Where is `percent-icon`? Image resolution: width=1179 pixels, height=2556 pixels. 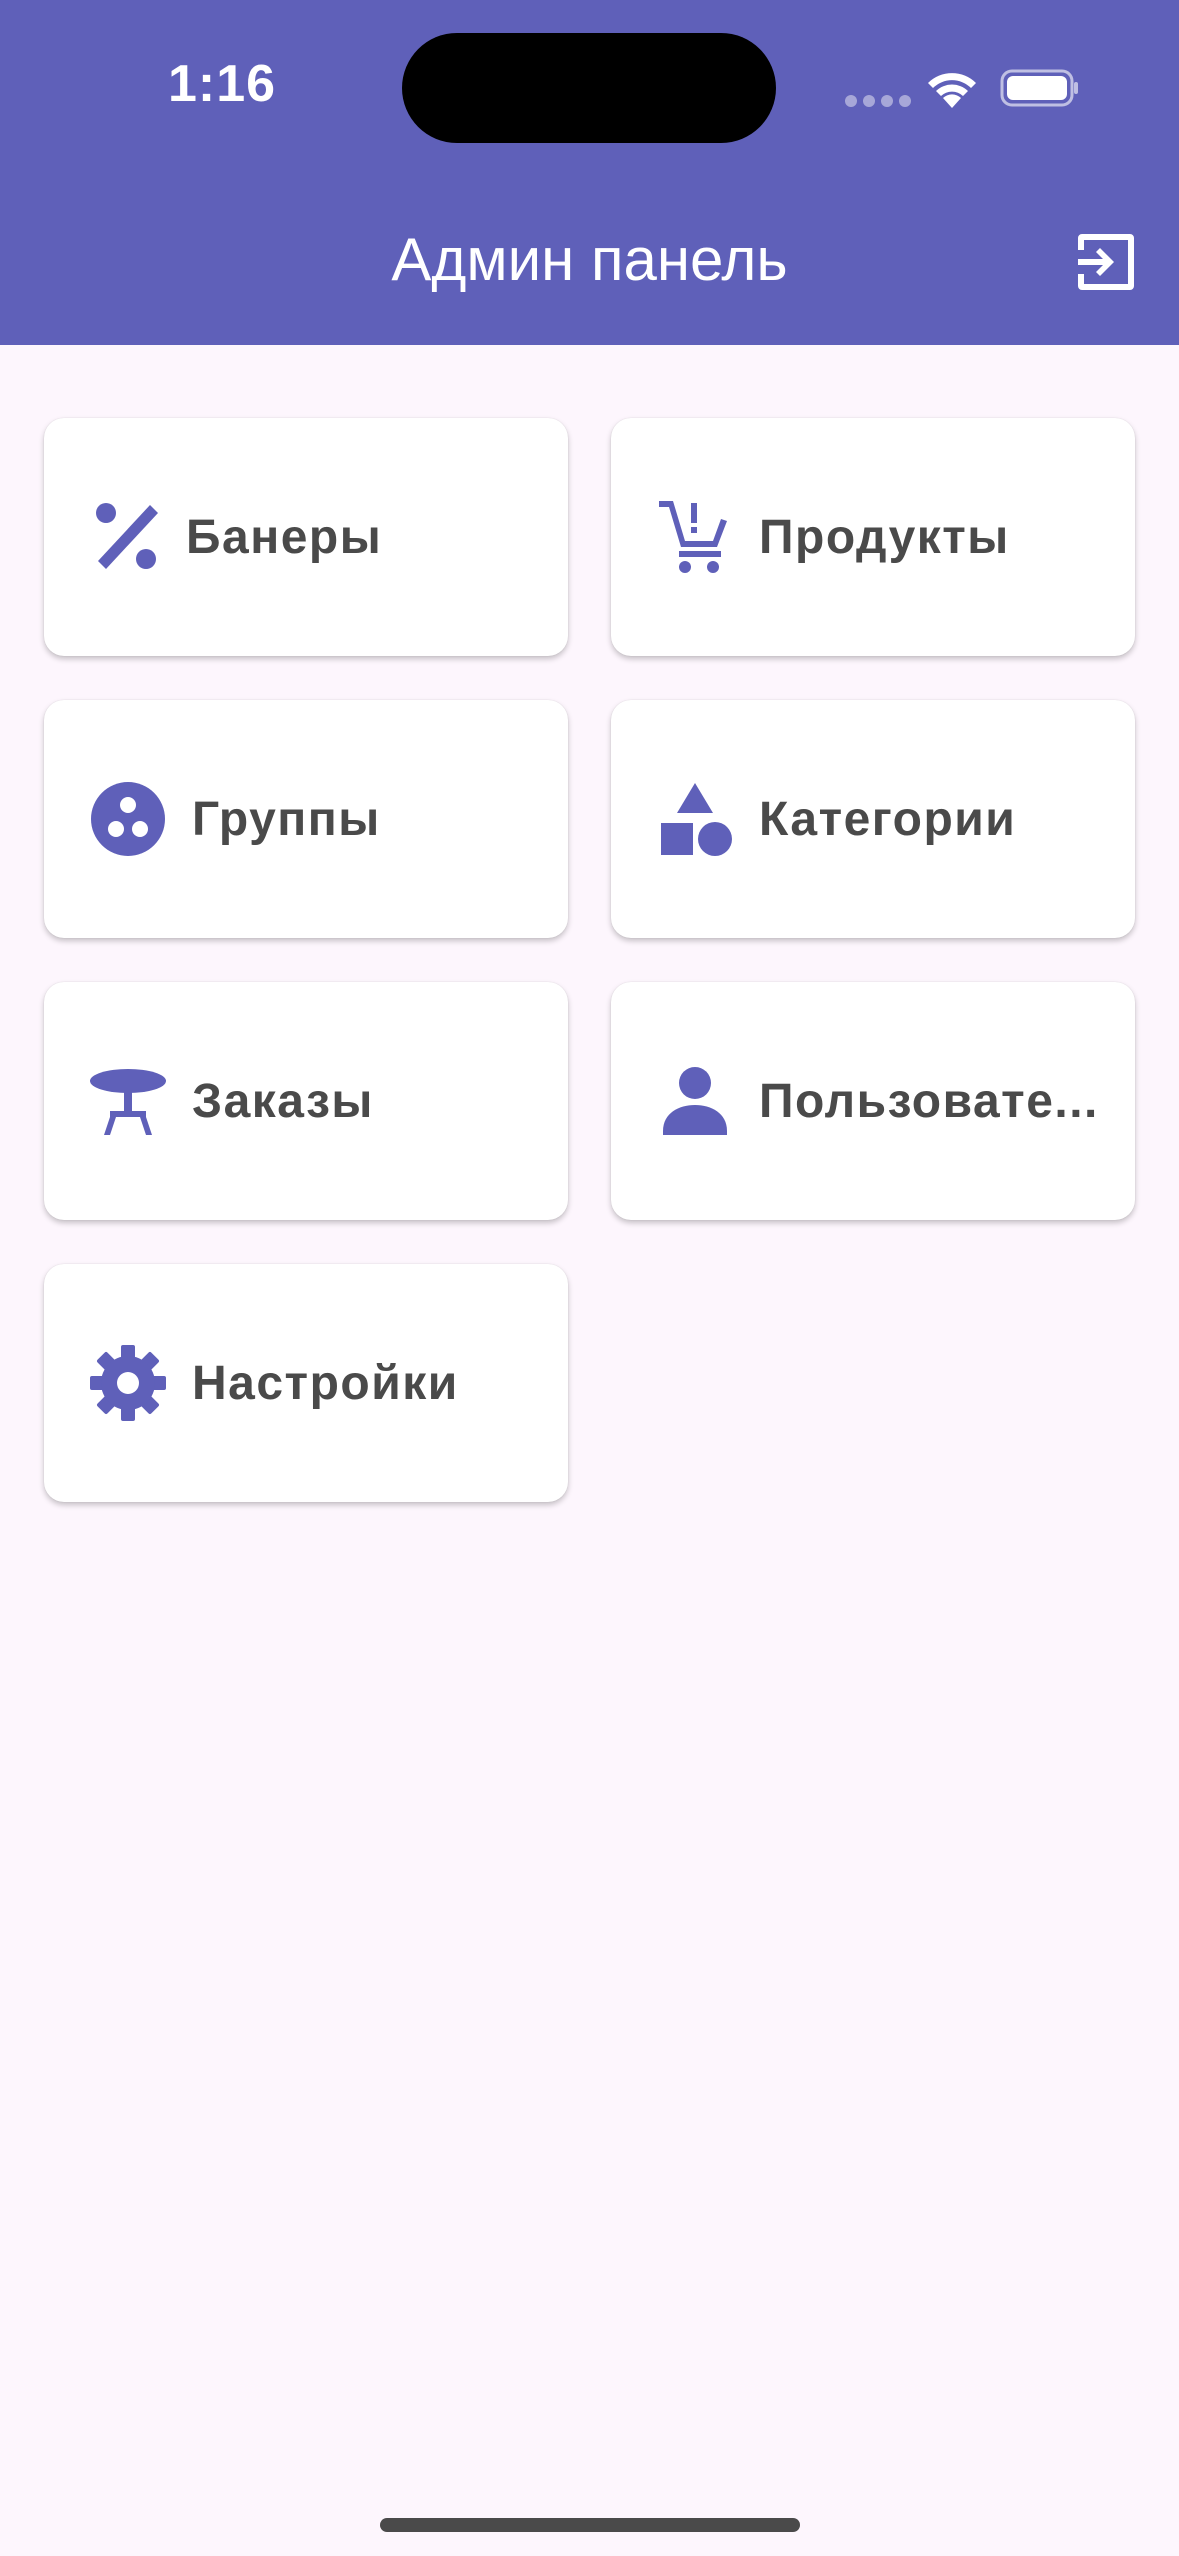
percent-icon is located at coordinates (128, 537).